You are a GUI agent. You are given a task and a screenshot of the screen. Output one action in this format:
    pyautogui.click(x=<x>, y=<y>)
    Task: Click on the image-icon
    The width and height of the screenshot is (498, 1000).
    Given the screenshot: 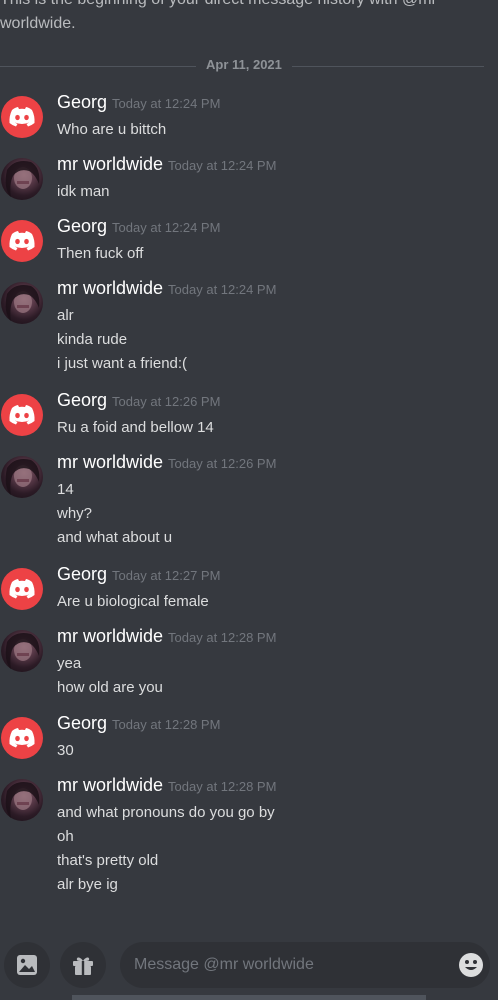 What is the action you would take?
    pyautogui.click(x=27, y=965)
    